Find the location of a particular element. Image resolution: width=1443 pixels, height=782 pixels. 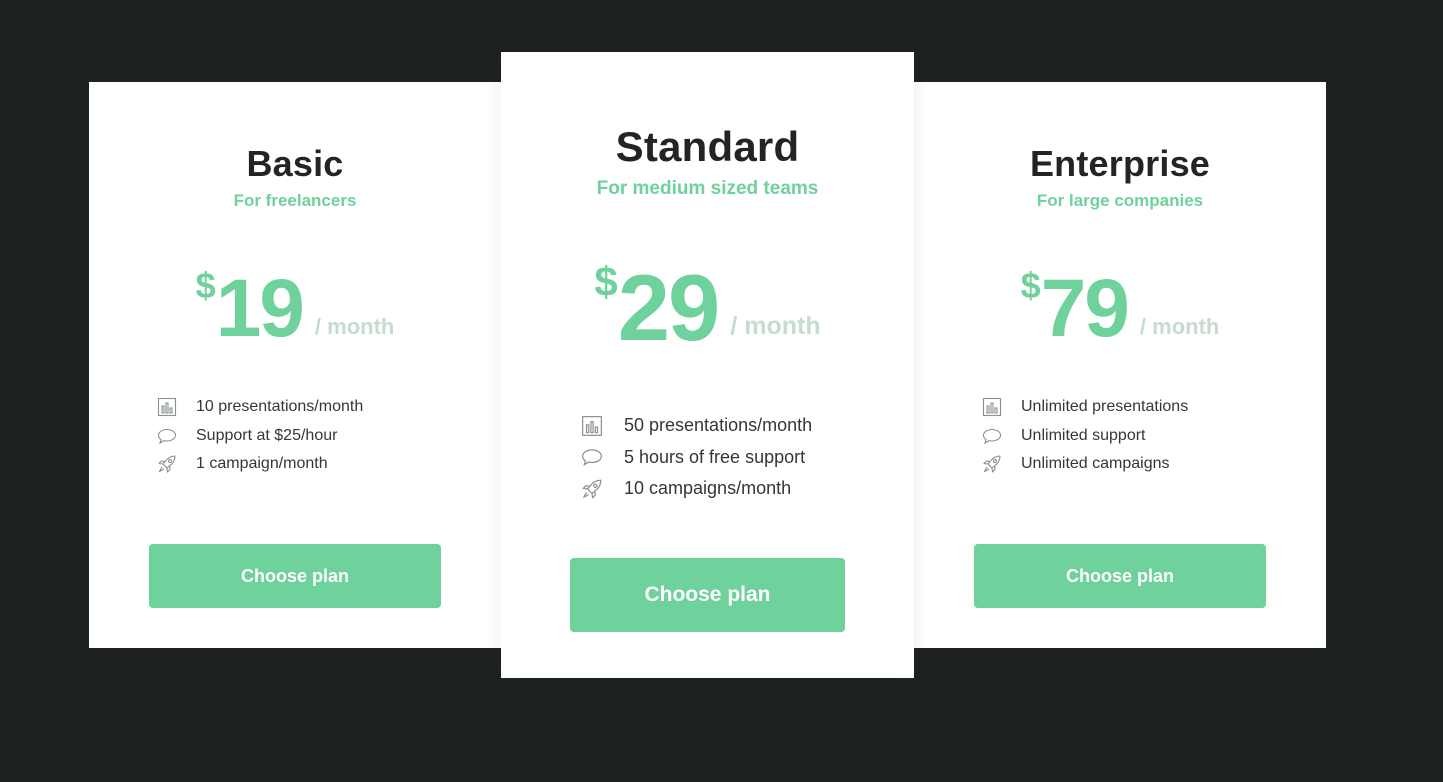

plan-subtitle: For freelancers is located at coordinates (295, 200).